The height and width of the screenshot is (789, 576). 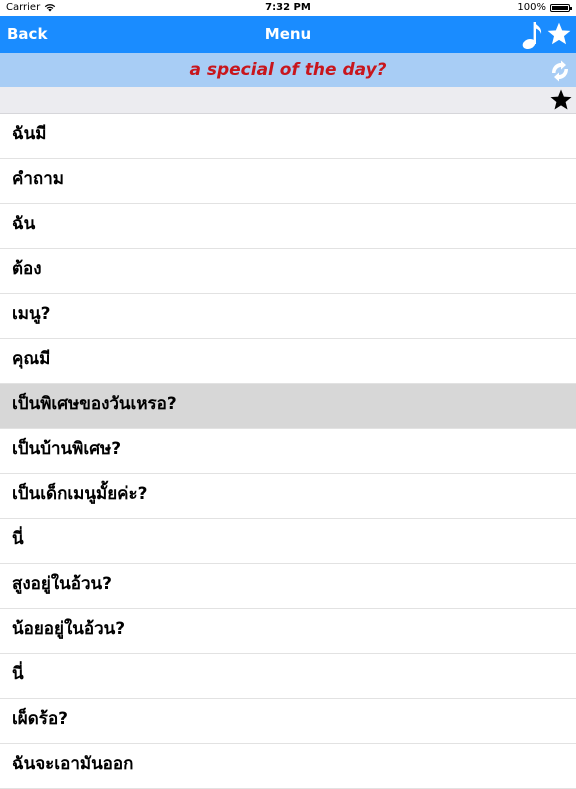 I want to click on status-time: 7:32 PM, so click(x=288, y=7).